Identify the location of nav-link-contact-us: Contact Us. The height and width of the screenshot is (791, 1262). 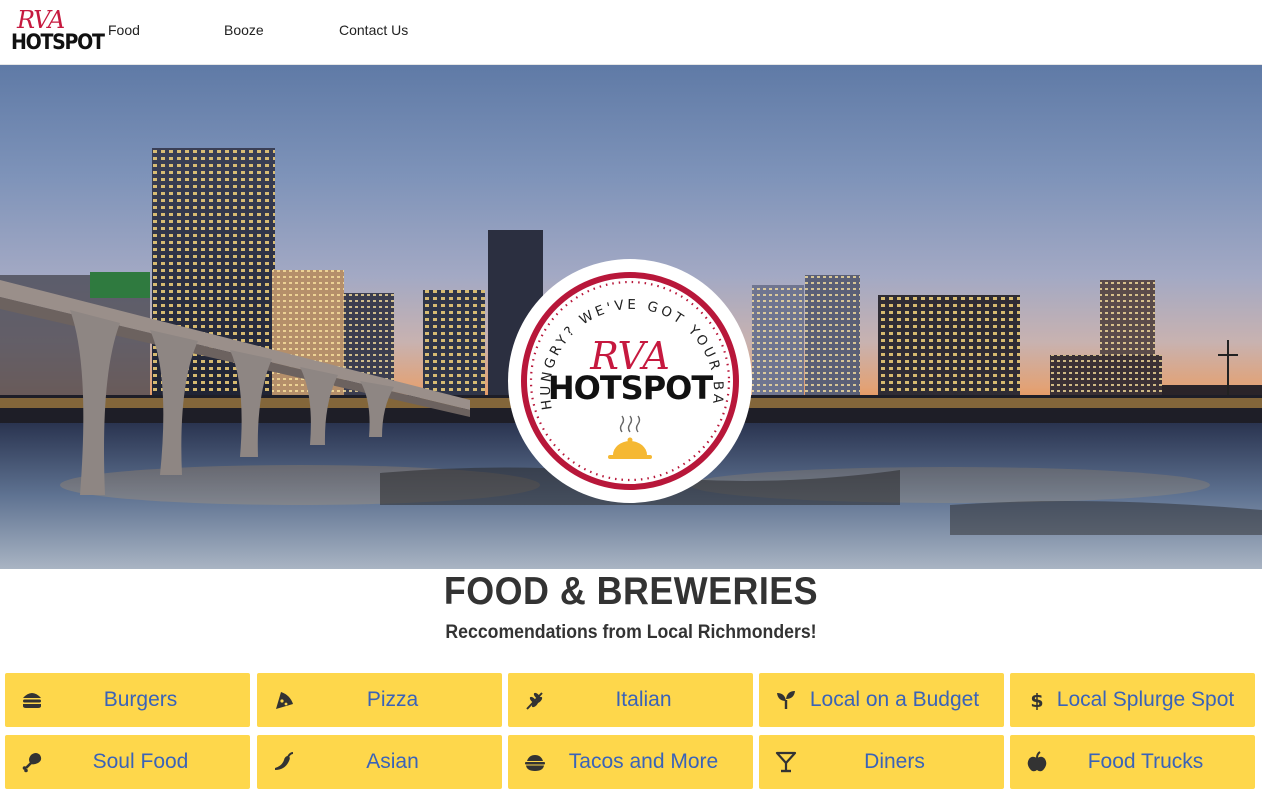
(373, 30).